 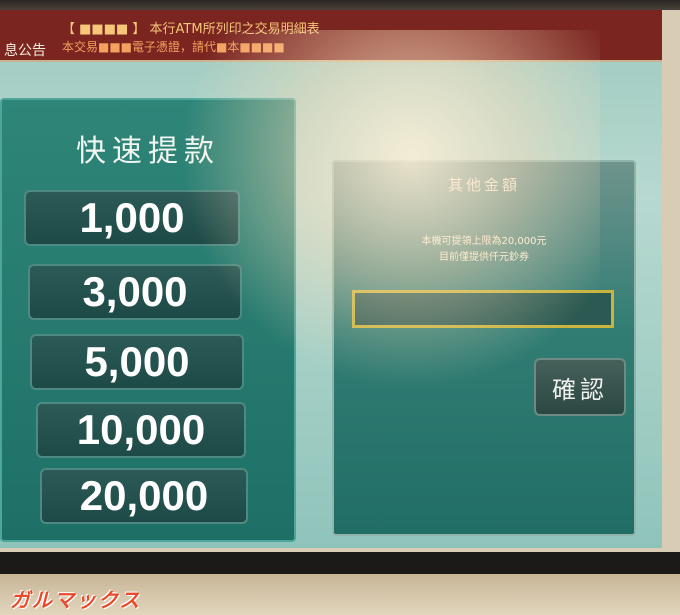 What do you see at coordinates (483, 185) in the screenshot?
I see `other-amount-title: 其他金額` at bounding box center [483, 185].